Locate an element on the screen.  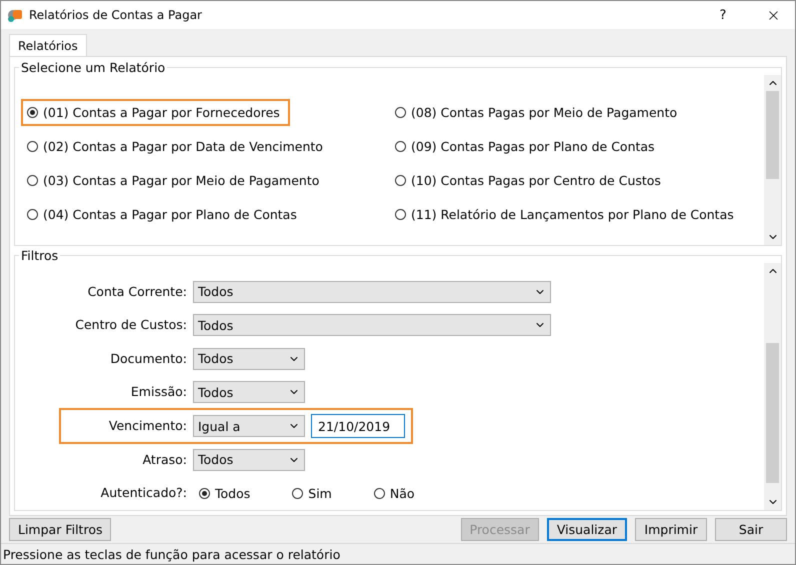
report-option: (03) Contas a Pagar por Meio de Pagamento is located at coordinates (175, 180).